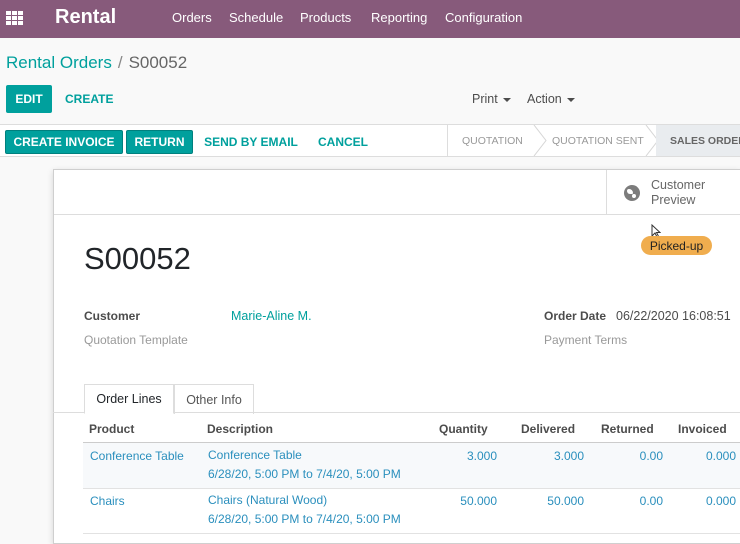  I want to click on col-header-delivered: Delivered, so click(548, 429).